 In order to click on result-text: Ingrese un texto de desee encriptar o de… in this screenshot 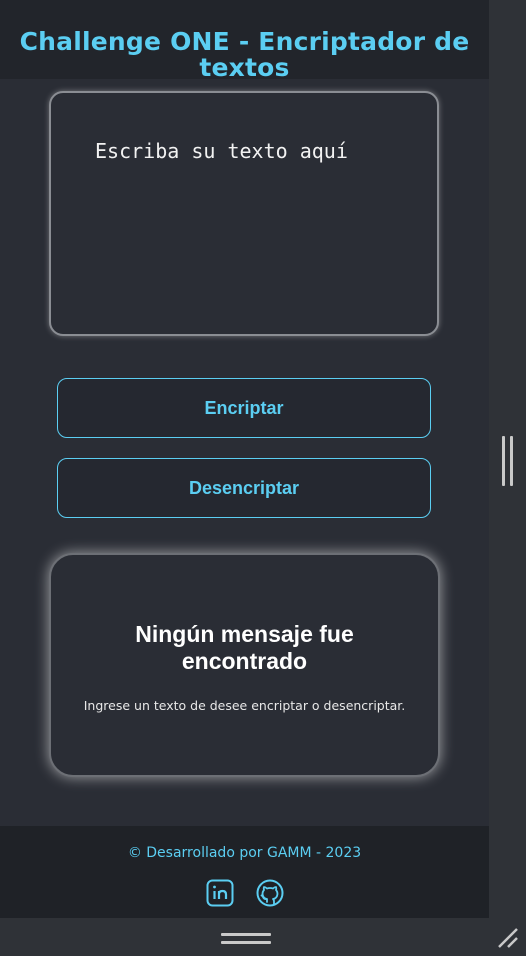, I will do `click(244, 705)`.